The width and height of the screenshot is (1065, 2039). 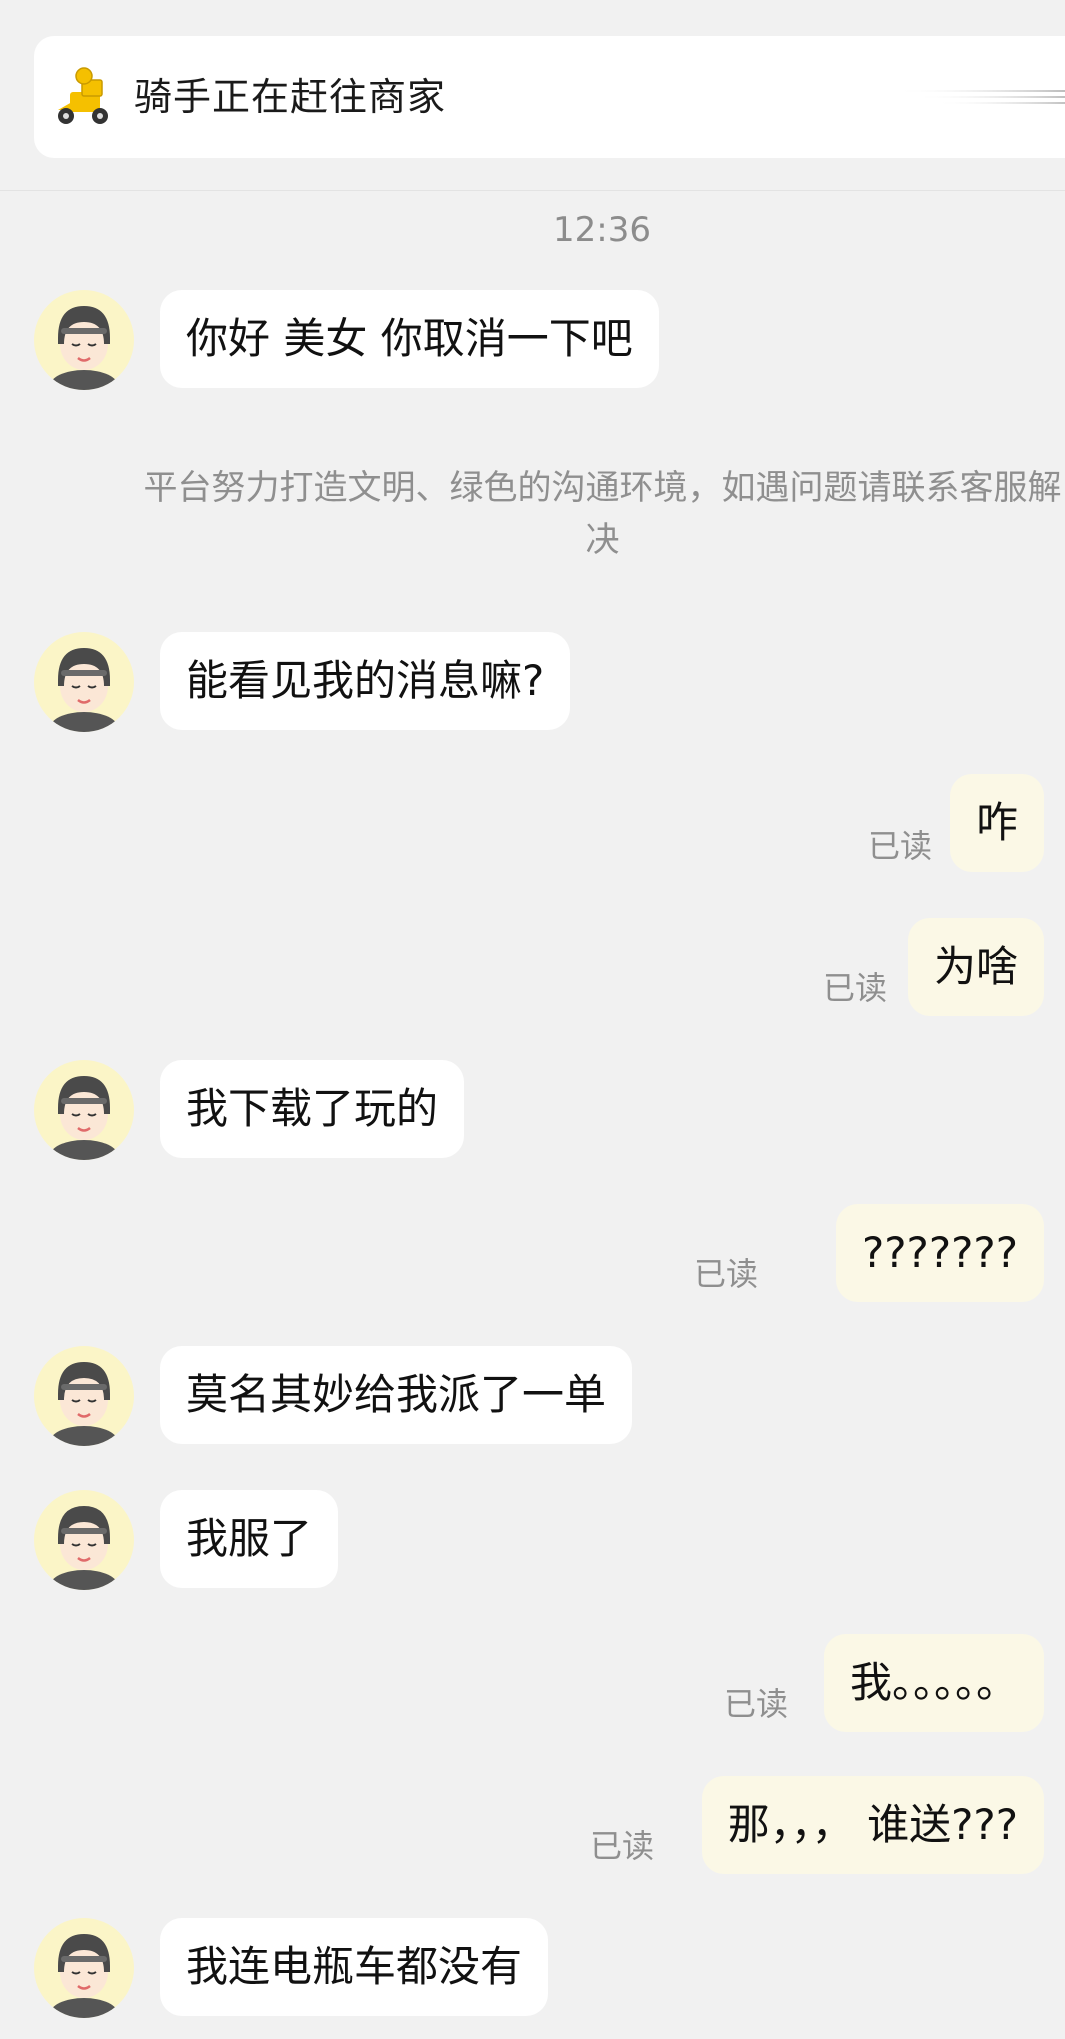 What do you see at coordinates (549, 97) in the screenshot?
I see `order-status-card: 骑手正在赶往商家 差` at bounding box center [549, 97].